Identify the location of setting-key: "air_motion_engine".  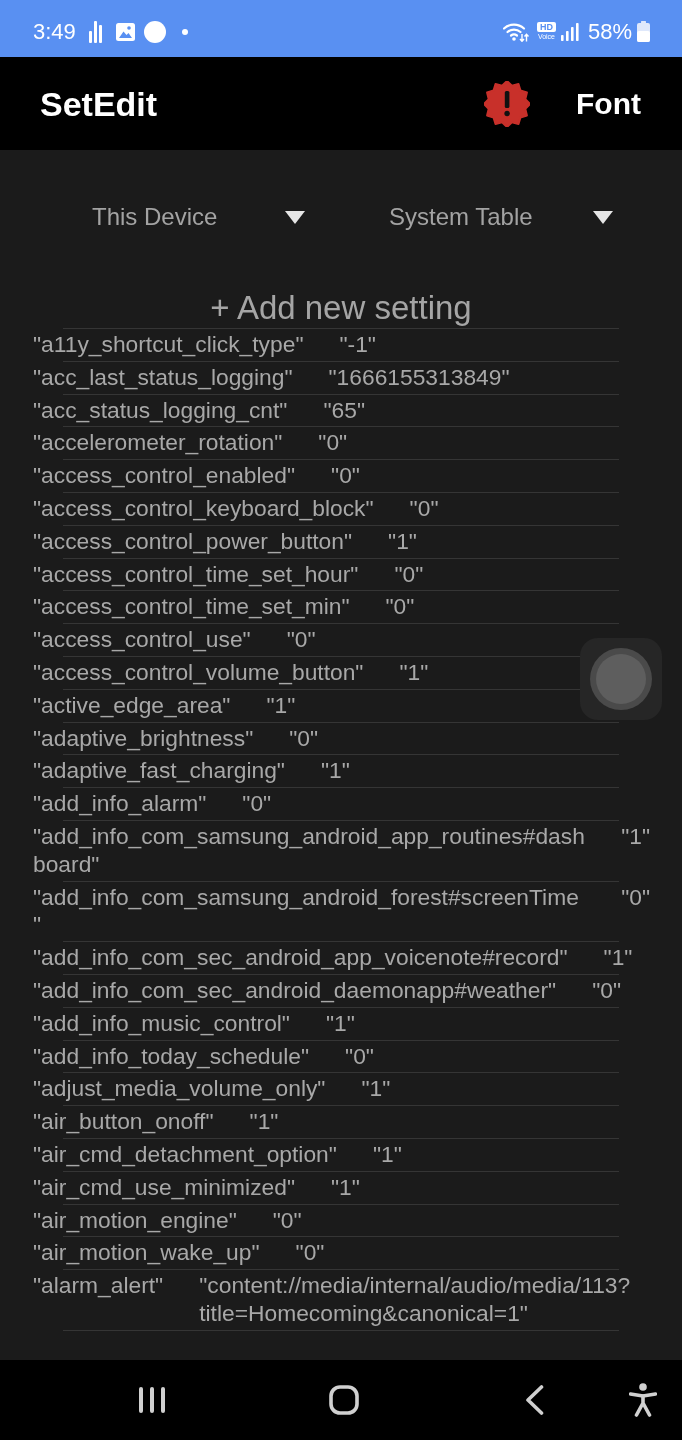
(135, 1220).